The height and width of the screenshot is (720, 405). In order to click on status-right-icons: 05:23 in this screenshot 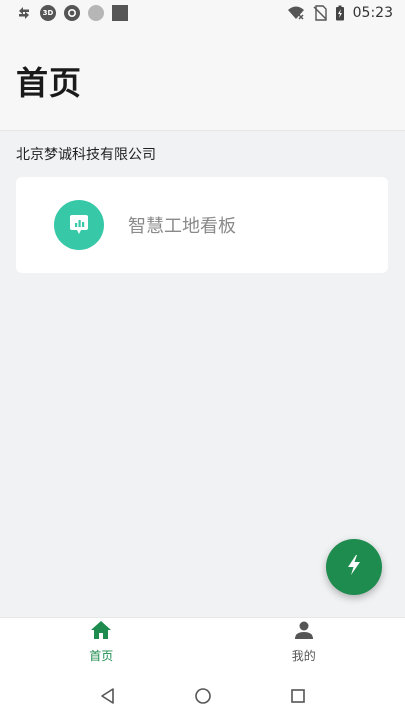, I will do `click(340, 13)`.